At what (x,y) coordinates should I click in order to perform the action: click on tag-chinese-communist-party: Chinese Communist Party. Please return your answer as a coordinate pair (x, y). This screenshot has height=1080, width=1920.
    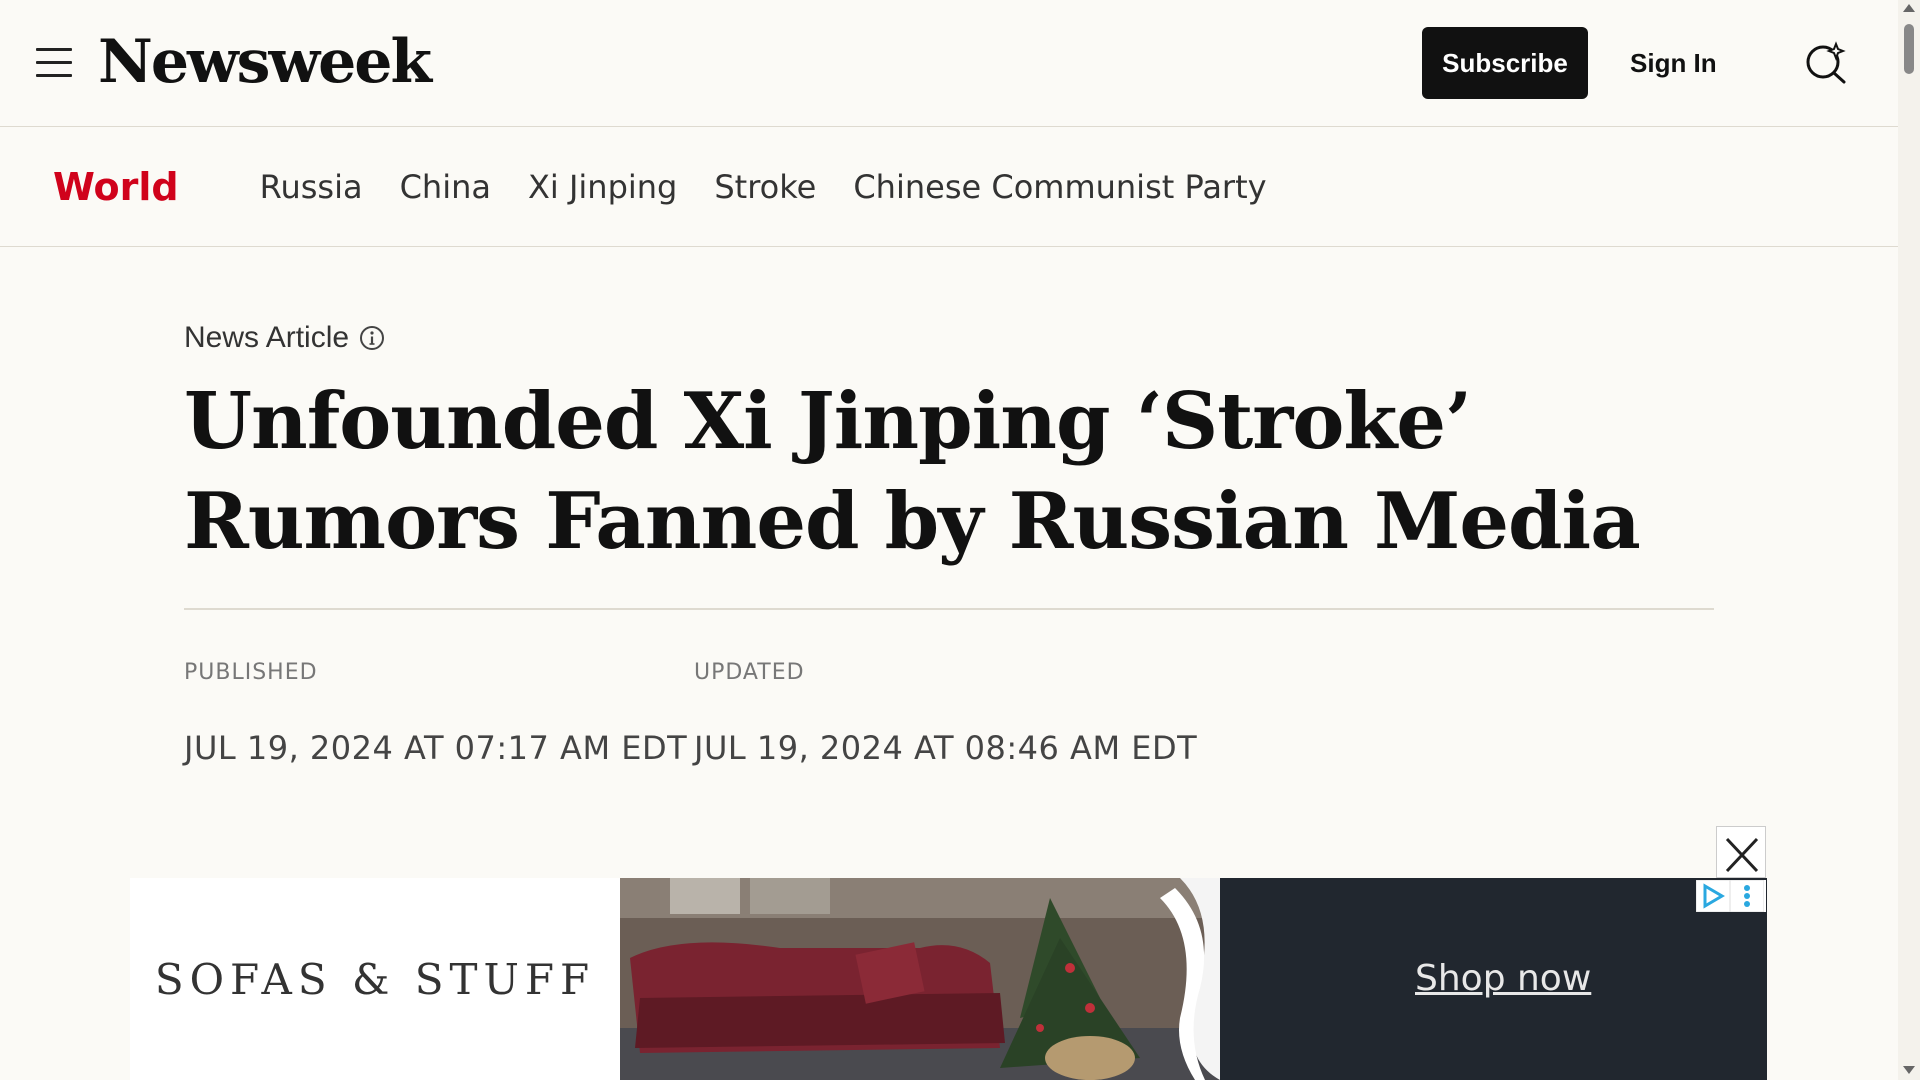
    Looking at the image, I should click on (1059, 187).